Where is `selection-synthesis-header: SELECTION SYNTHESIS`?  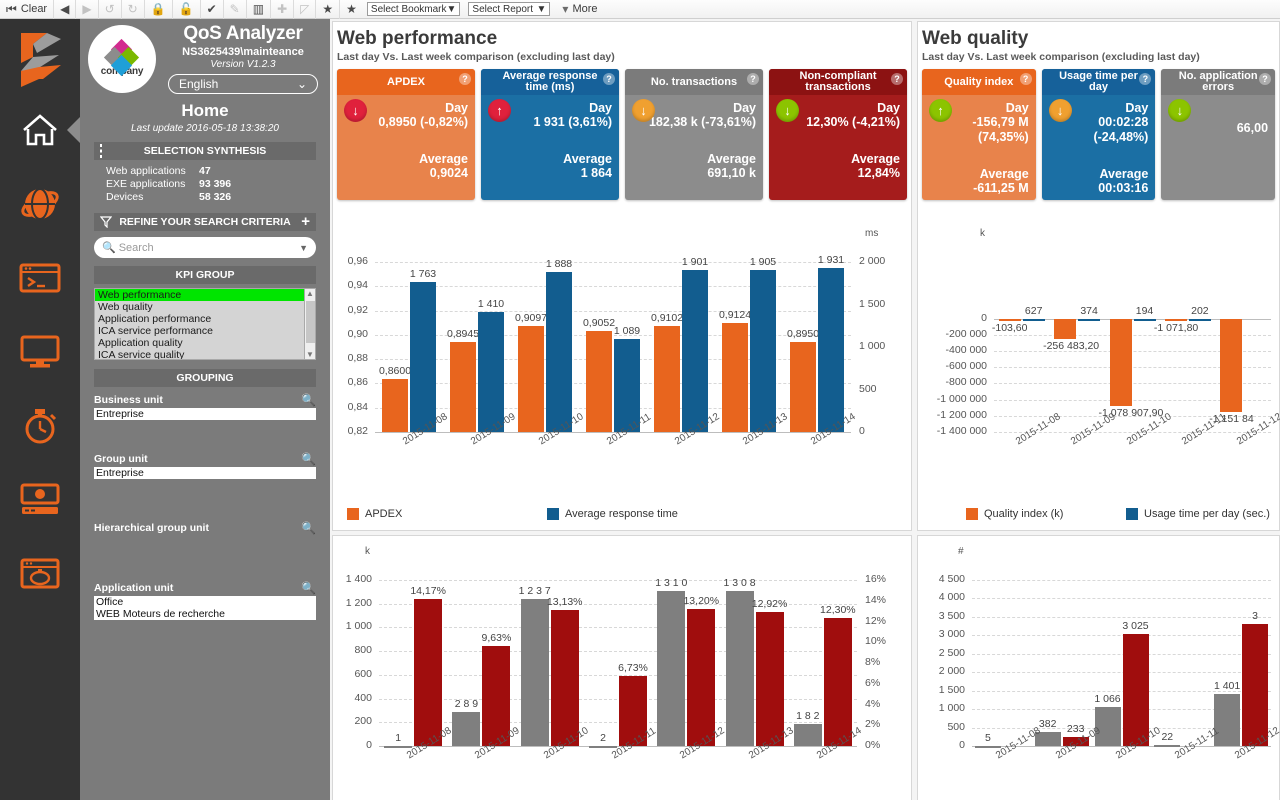
selection-synthesis-header: SELECTION SYNTHESIS is located at coordinates (205, 151).